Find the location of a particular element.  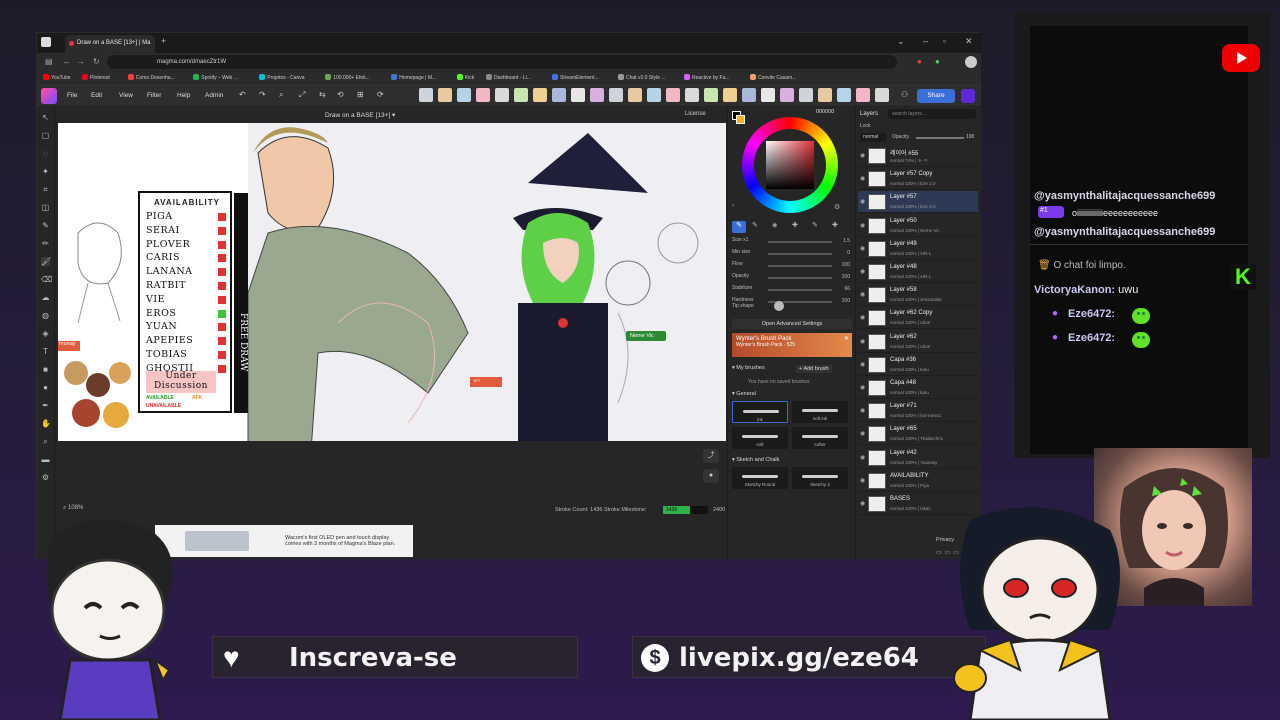

reset-icon: ⟳ is located at coordinates (380, 94).